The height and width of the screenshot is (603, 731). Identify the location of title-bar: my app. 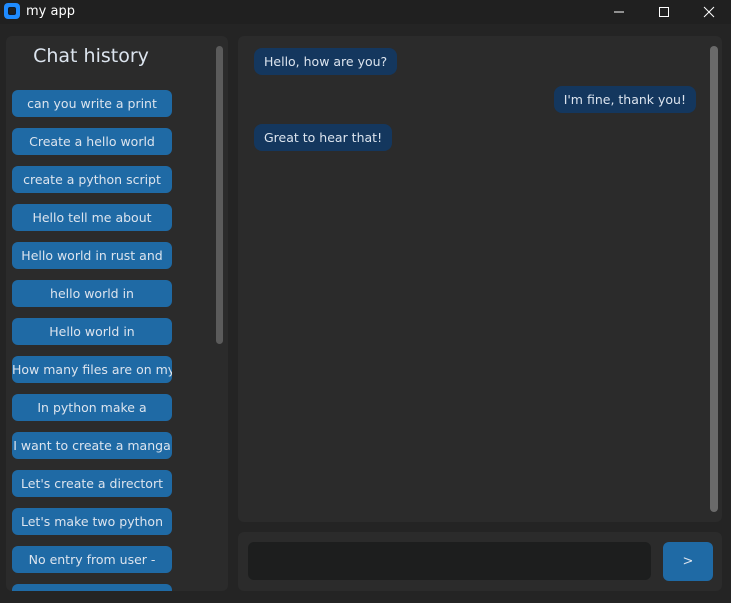
(365, 12).